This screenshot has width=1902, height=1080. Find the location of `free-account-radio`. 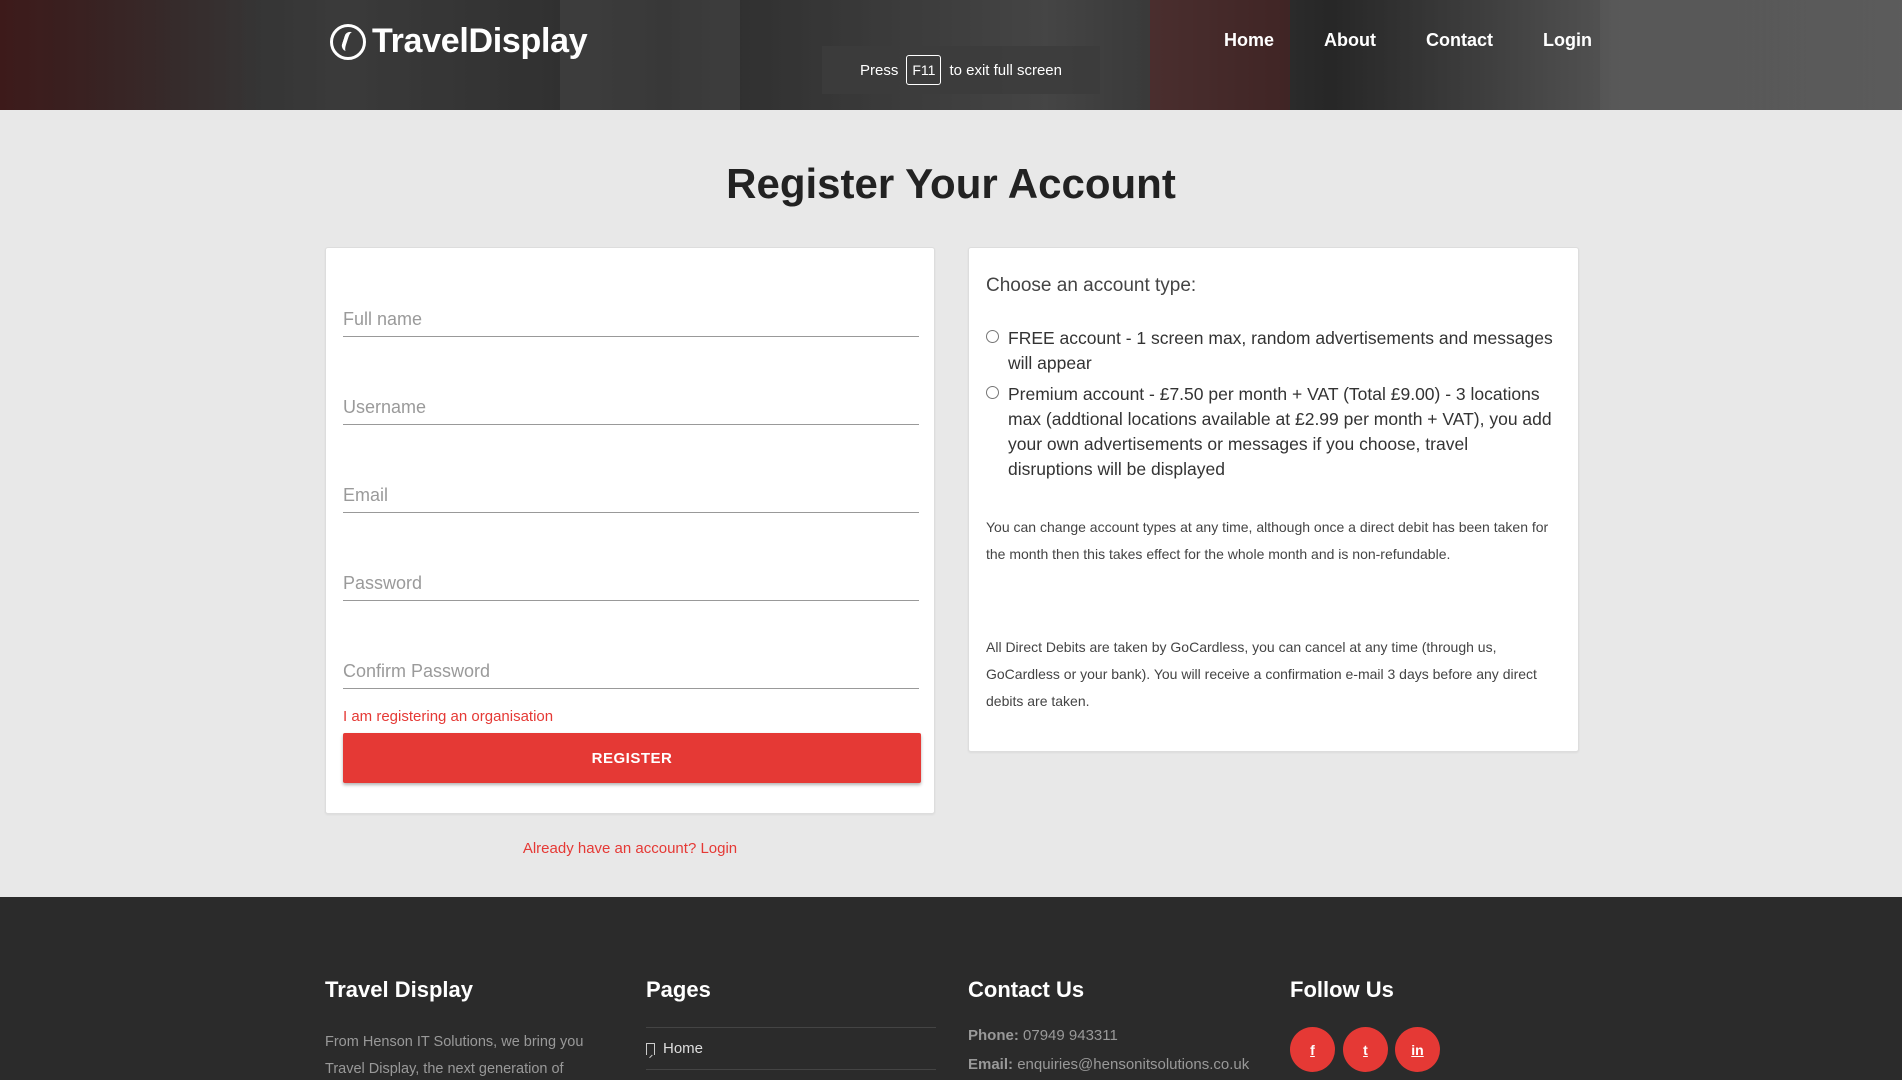

free-account-radio is located at coordinates (992, 336).